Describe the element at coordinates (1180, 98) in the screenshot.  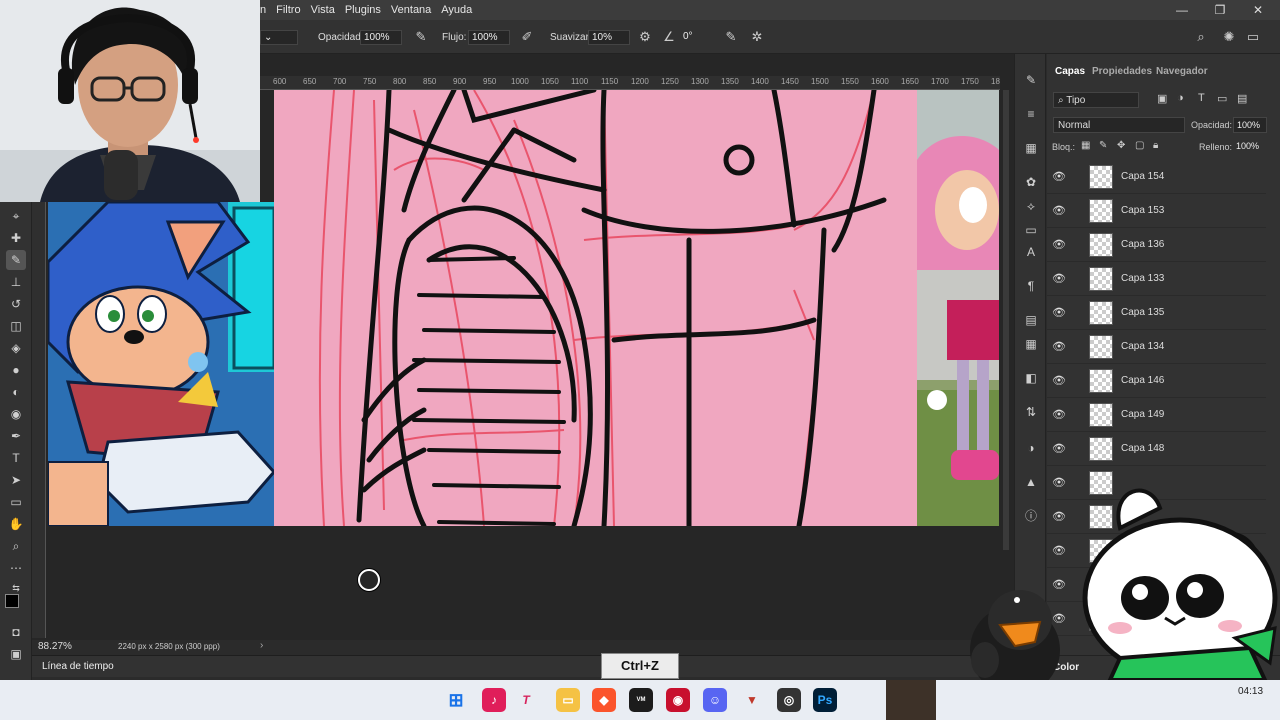
I see `filter-adjust-icon: ◑` at that location.